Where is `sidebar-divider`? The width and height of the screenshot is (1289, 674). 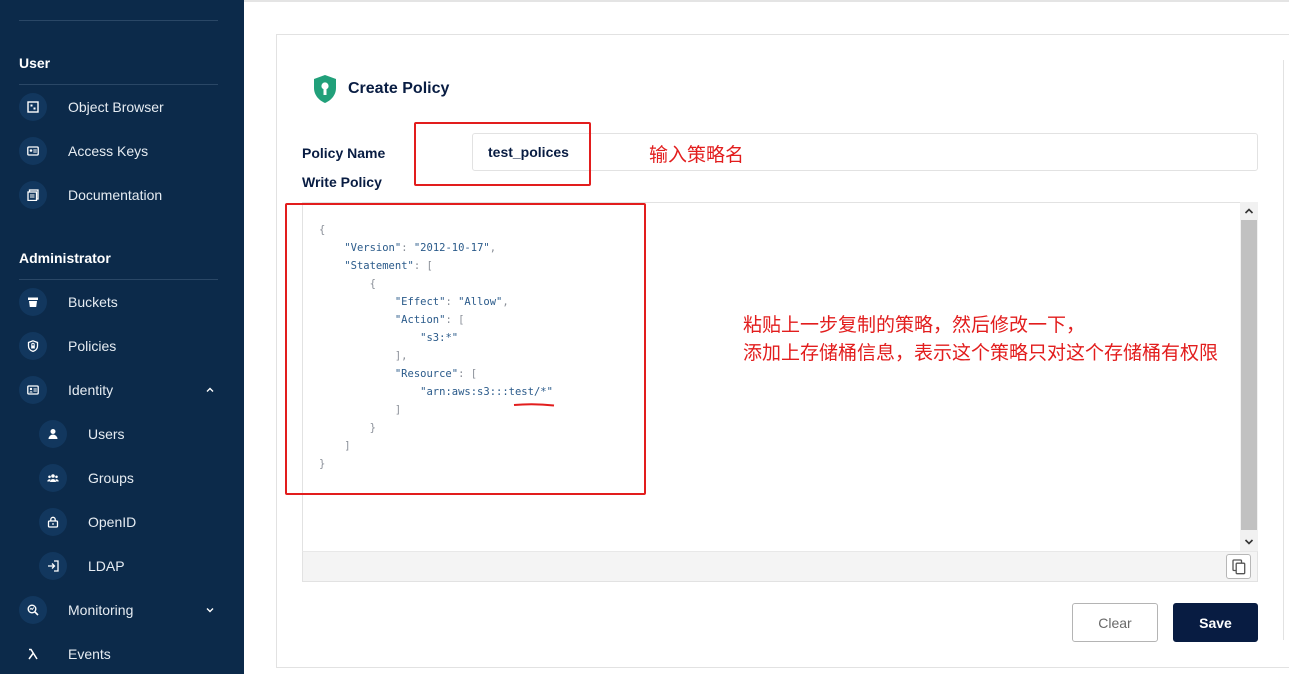
sidebar-divider is located at coordinates (118, 20).